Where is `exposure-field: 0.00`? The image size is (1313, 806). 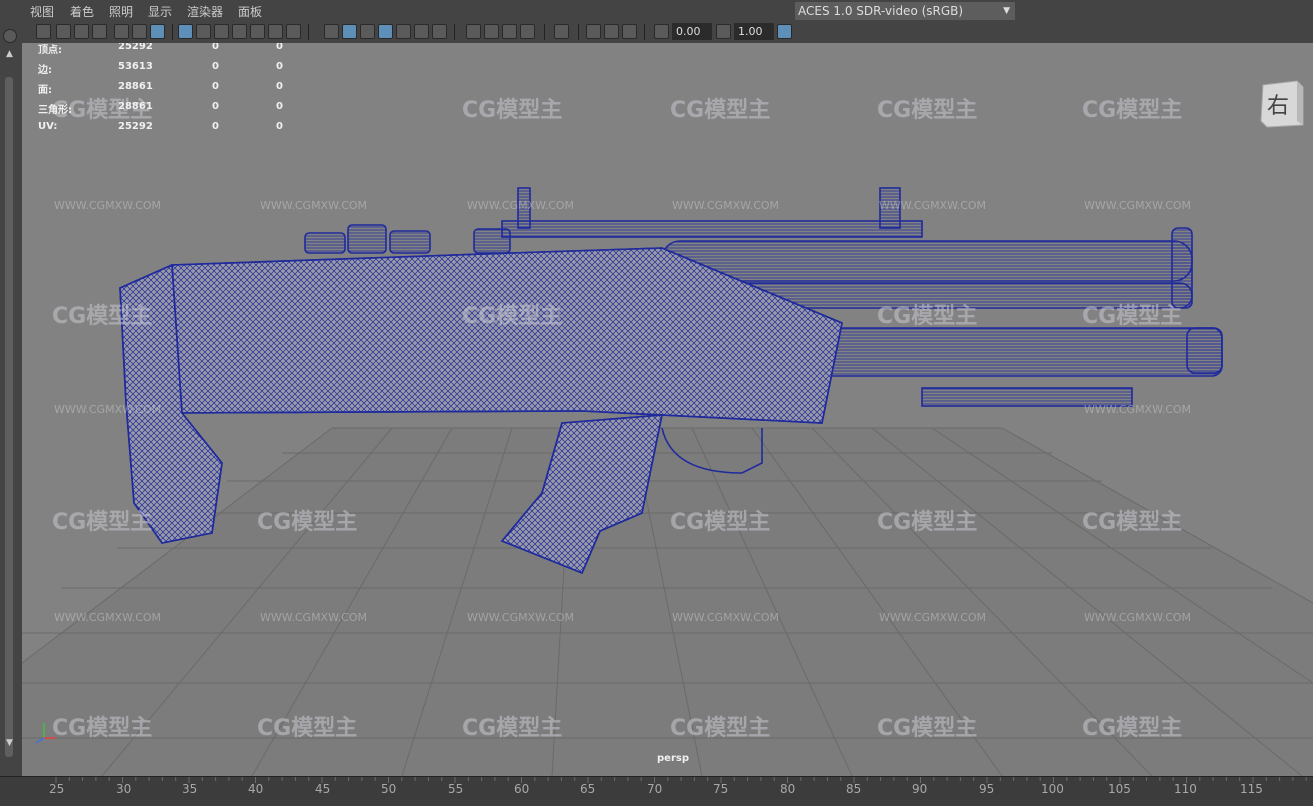
exposure-field: 0.00 is located at coordinates (692, 31).